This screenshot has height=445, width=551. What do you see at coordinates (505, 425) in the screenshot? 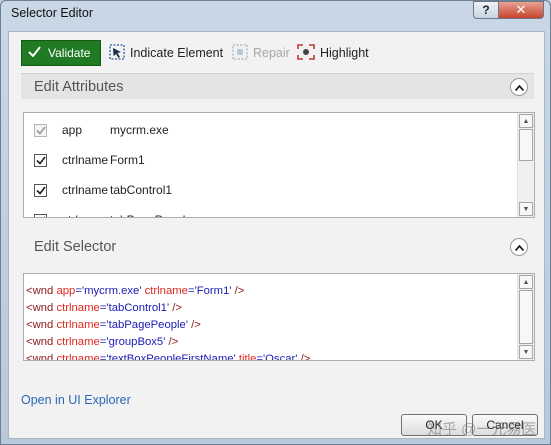
I see `cancel-button: Cancel` at bounding box center [505, 425].